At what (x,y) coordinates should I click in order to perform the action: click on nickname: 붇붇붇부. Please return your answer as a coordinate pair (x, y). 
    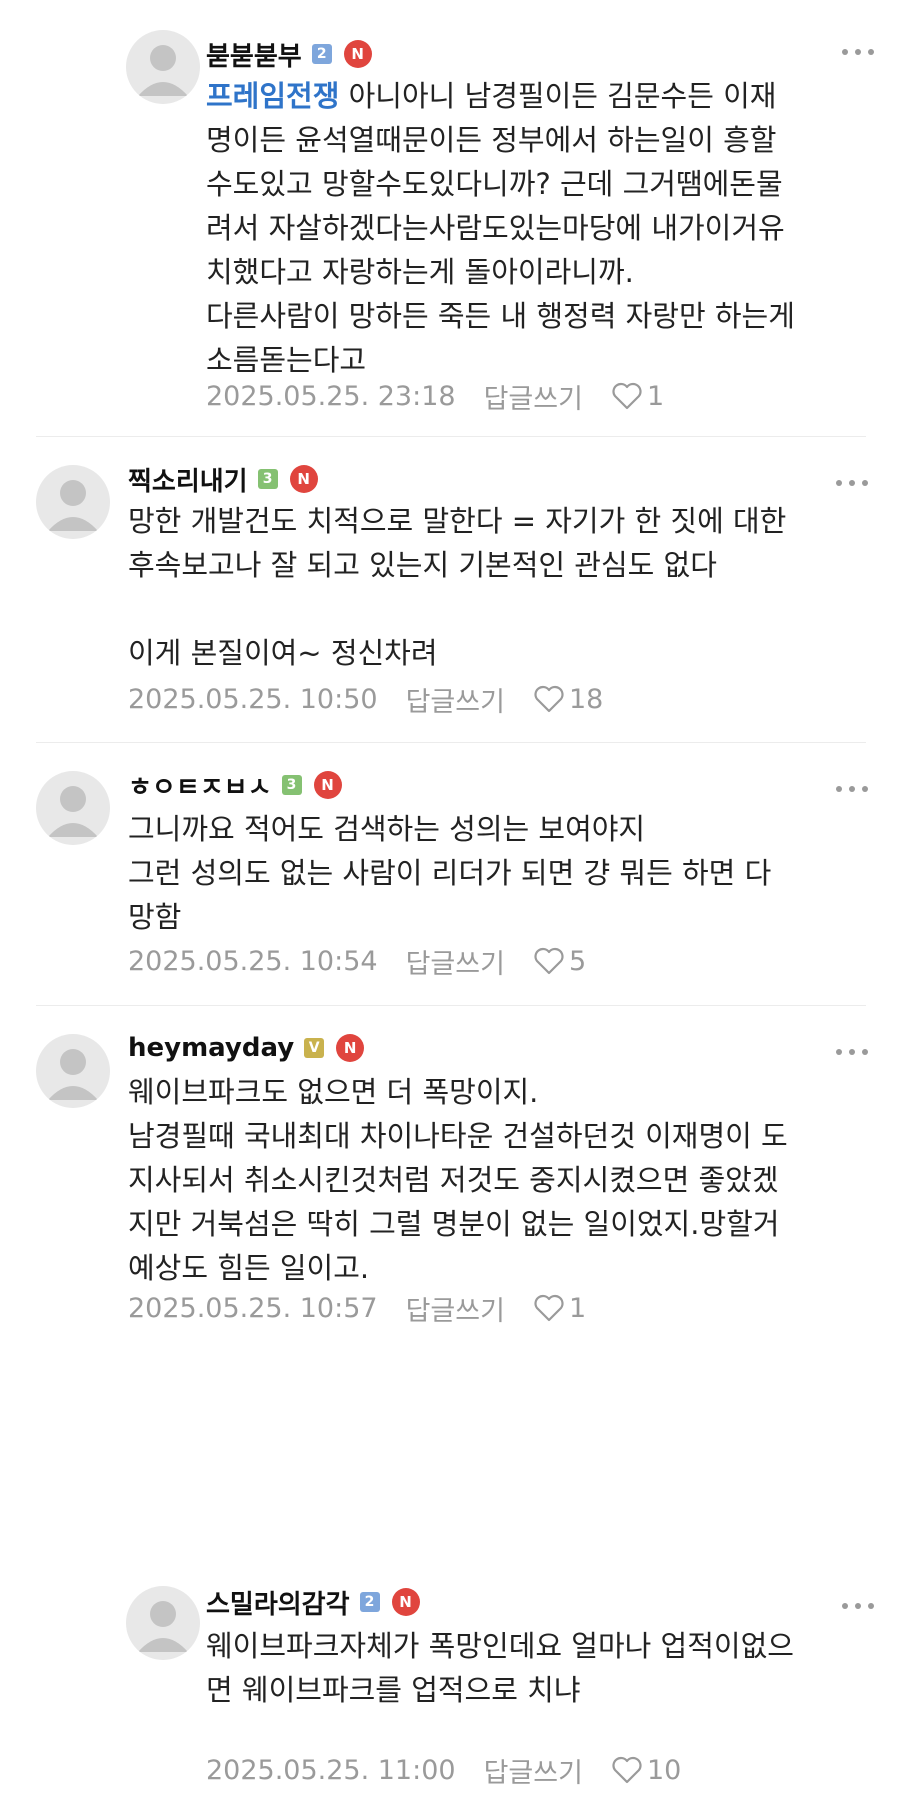
    Looking at the image, I should click on (254, 54).